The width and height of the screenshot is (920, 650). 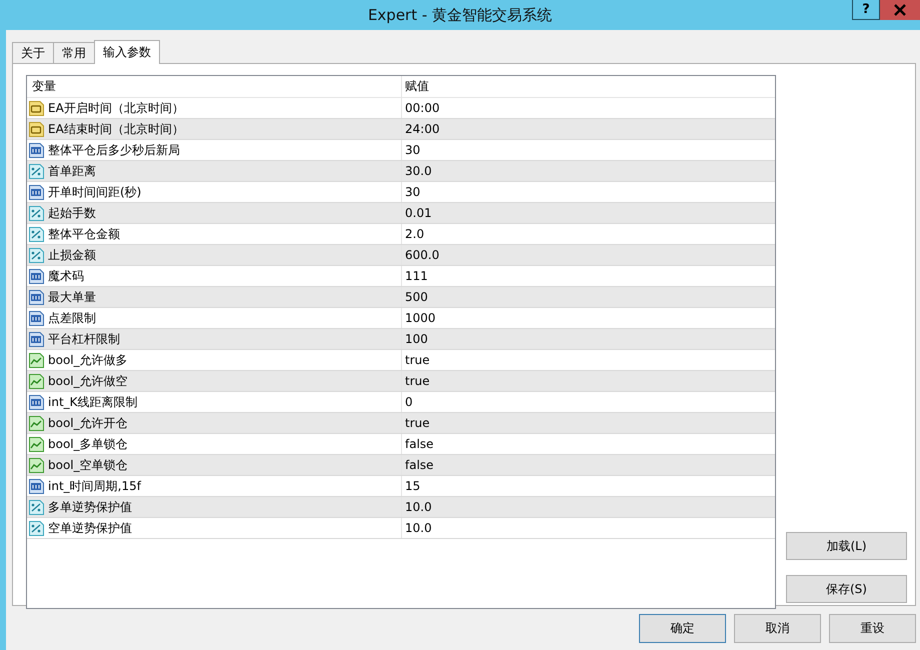 I want to click on parameter-name: int_K线距离限制, so click(x=93, y=402).